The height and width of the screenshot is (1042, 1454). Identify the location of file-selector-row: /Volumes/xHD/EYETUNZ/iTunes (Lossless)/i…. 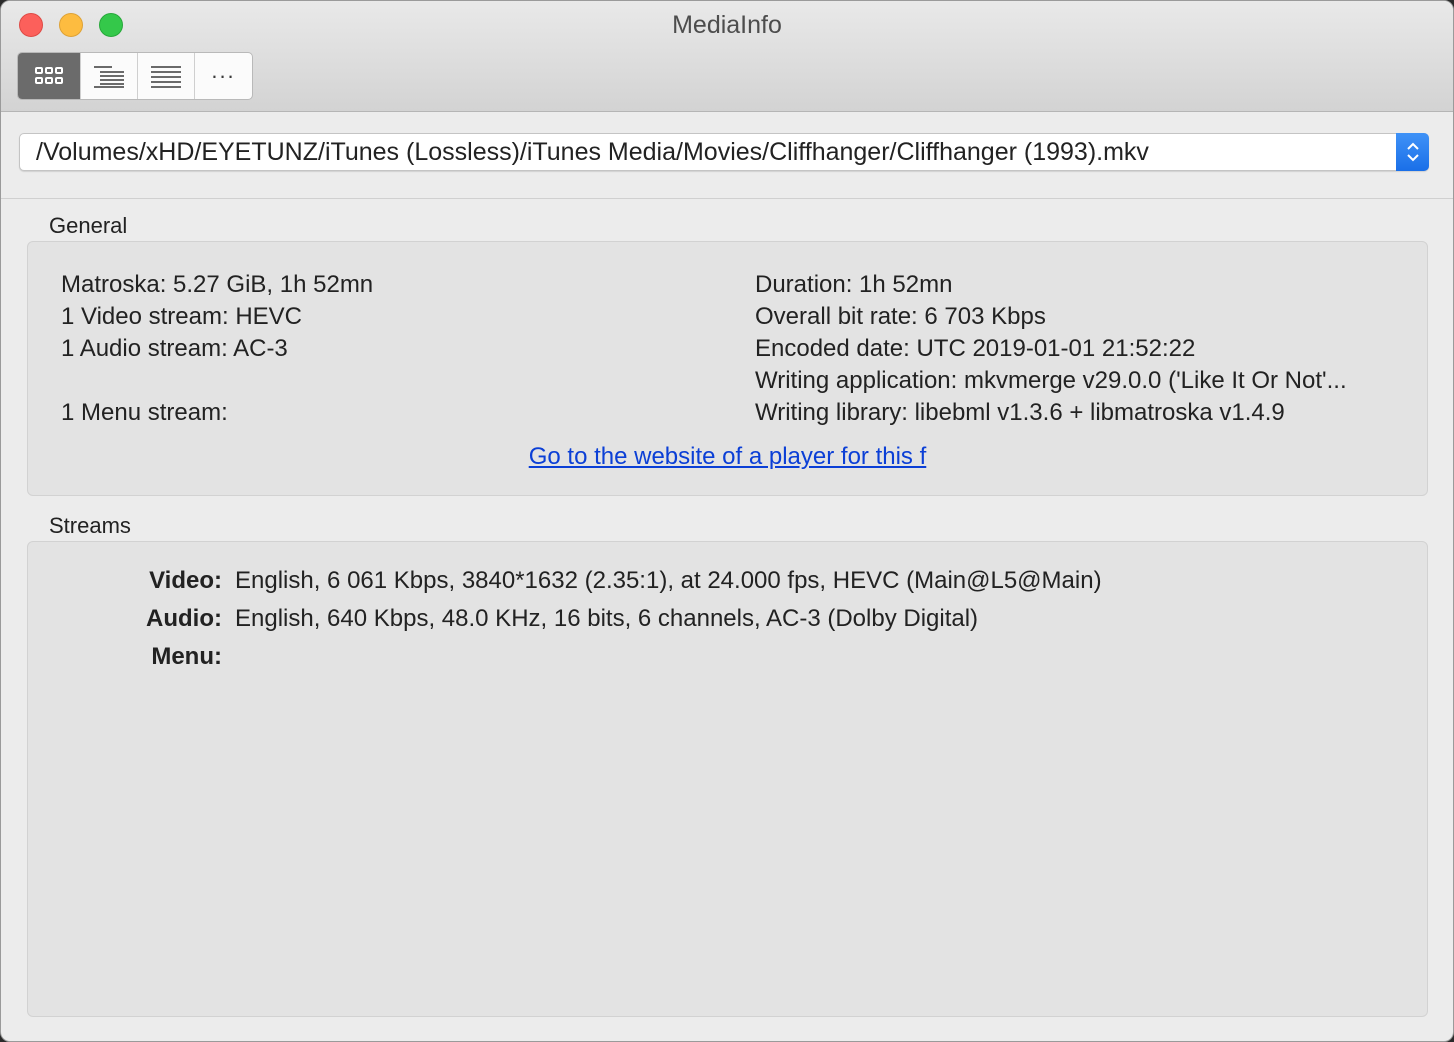
(727, 155).